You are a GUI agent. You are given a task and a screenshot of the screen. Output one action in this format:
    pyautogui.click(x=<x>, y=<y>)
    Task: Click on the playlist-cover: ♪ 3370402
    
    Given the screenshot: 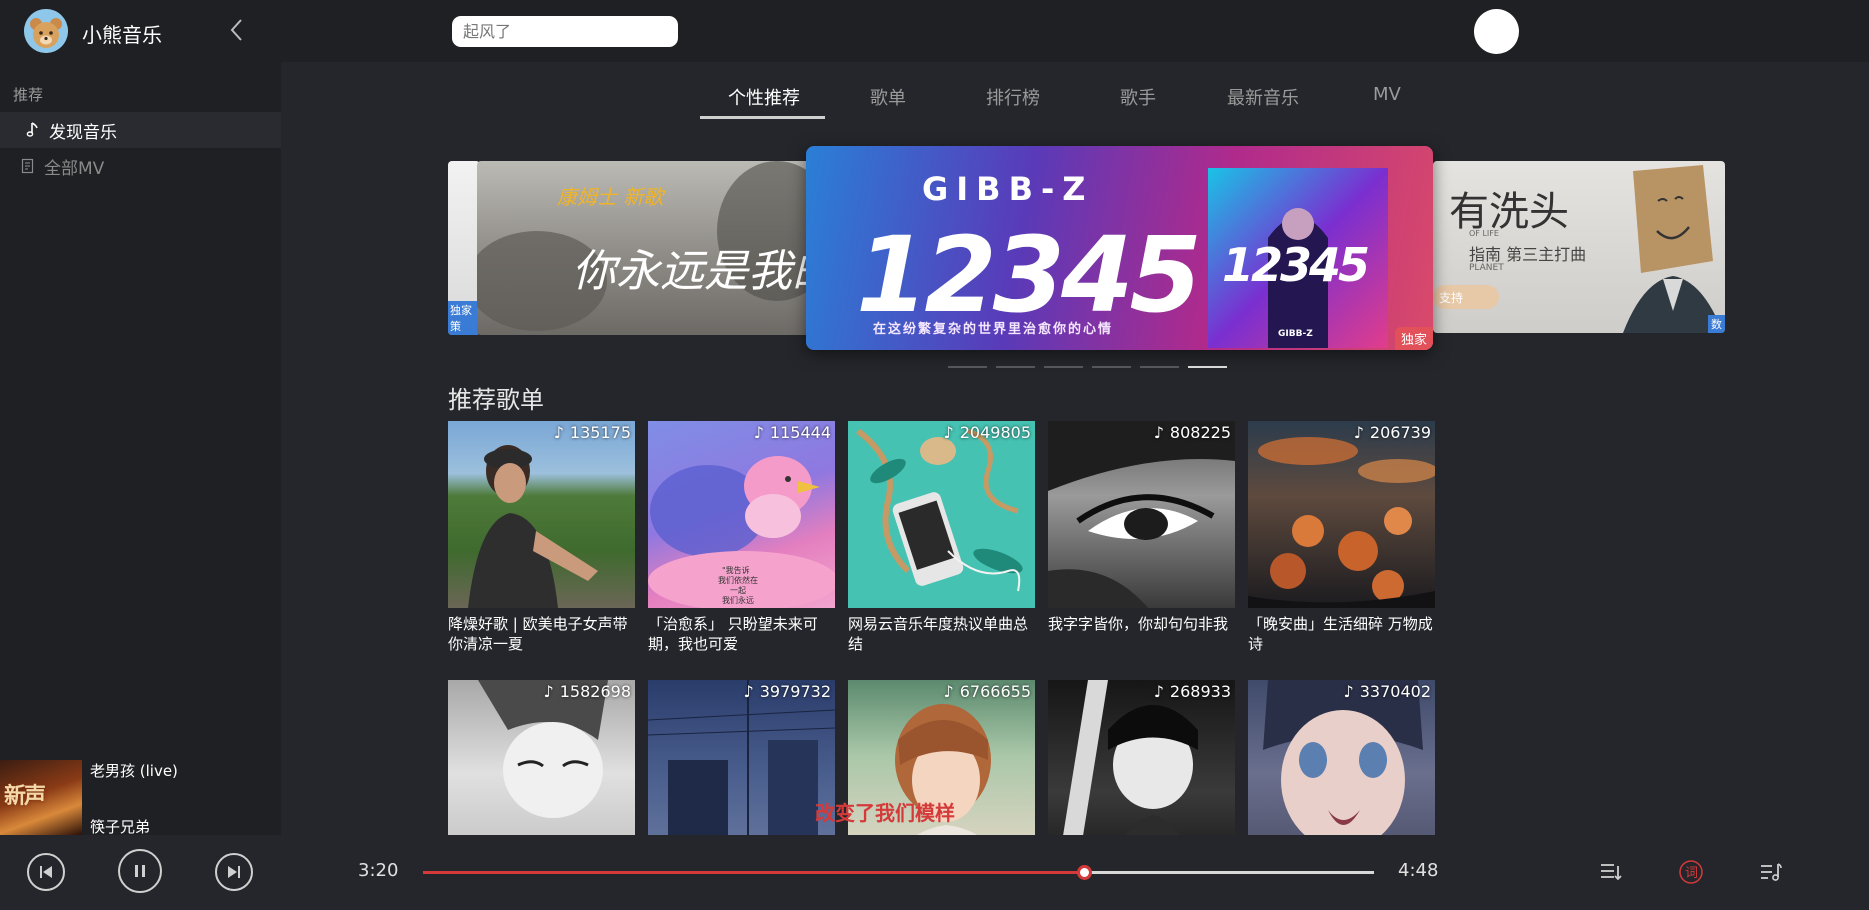 What is the action you would take?
    pyautogui.click(x=1341, y=757)
    